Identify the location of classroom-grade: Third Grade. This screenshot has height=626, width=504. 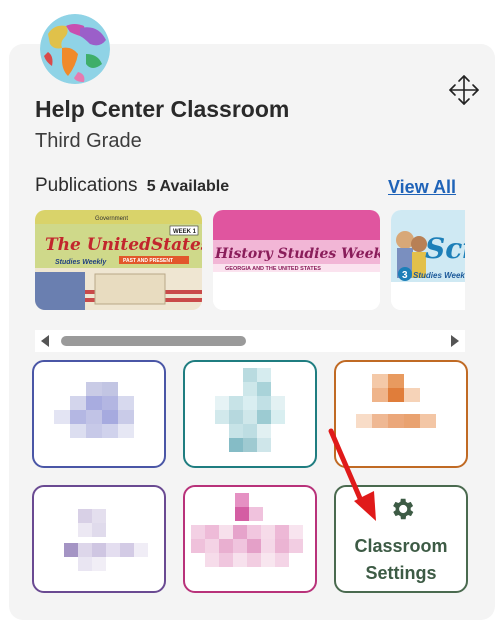
(88, 141).